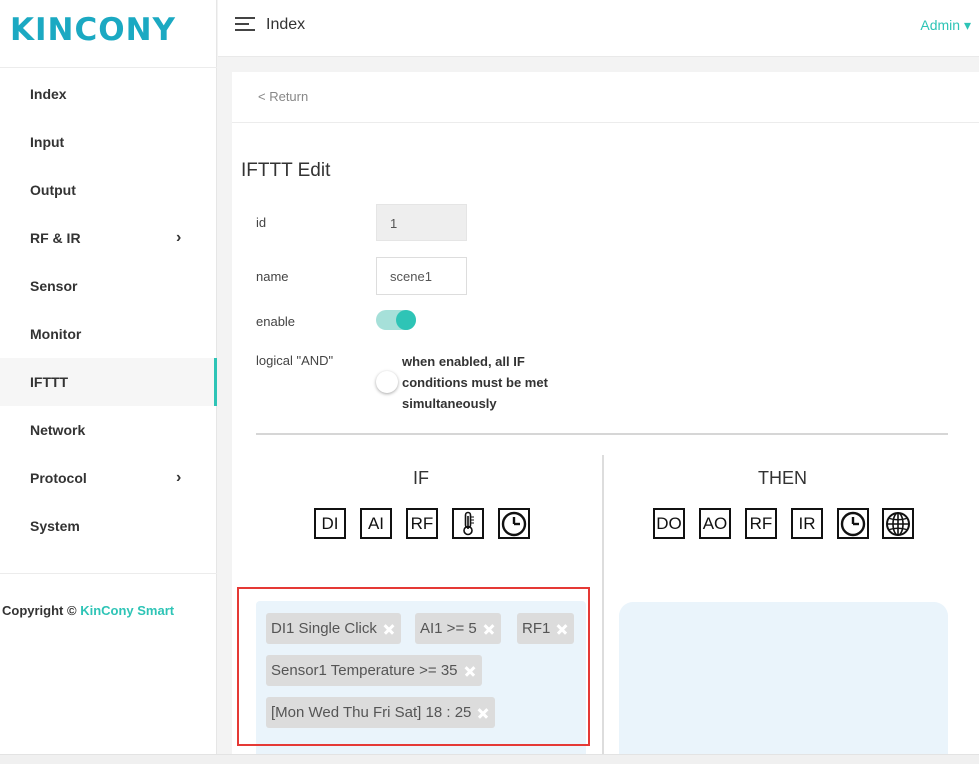  Describe the element at coordinates (108, 478) in the screenshot. I see `sidebar-item-protocol: Protocol ›` at that location.